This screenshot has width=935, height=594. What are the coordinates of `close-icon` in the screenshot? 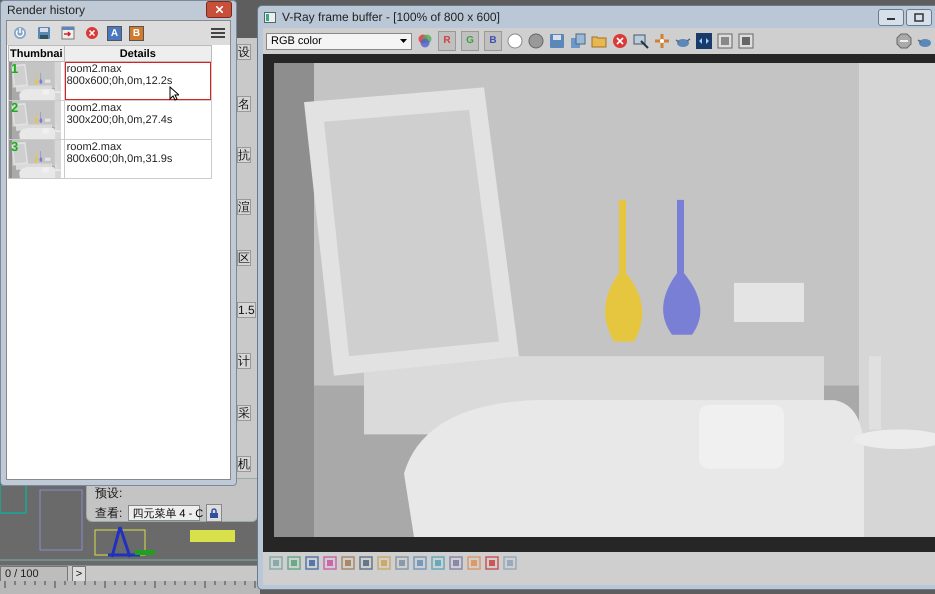 It's located at (219, 9).